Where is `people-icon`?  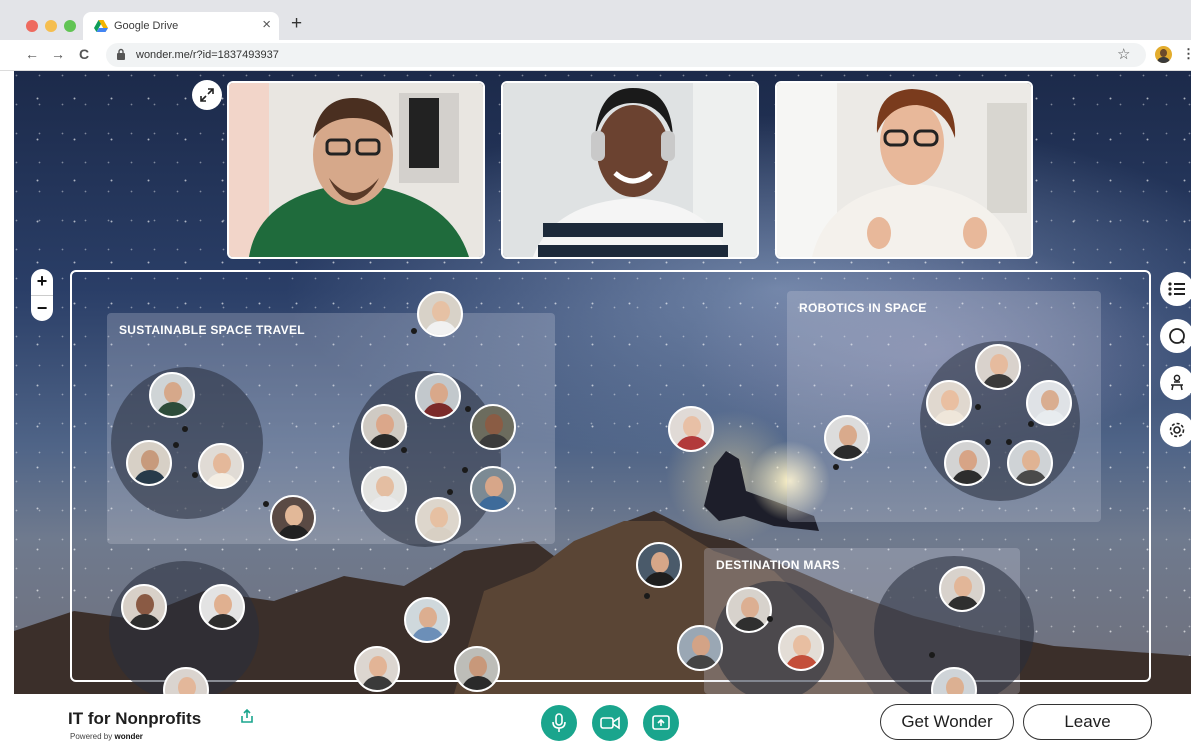
people-icon is located at coordinates (1177, 382).